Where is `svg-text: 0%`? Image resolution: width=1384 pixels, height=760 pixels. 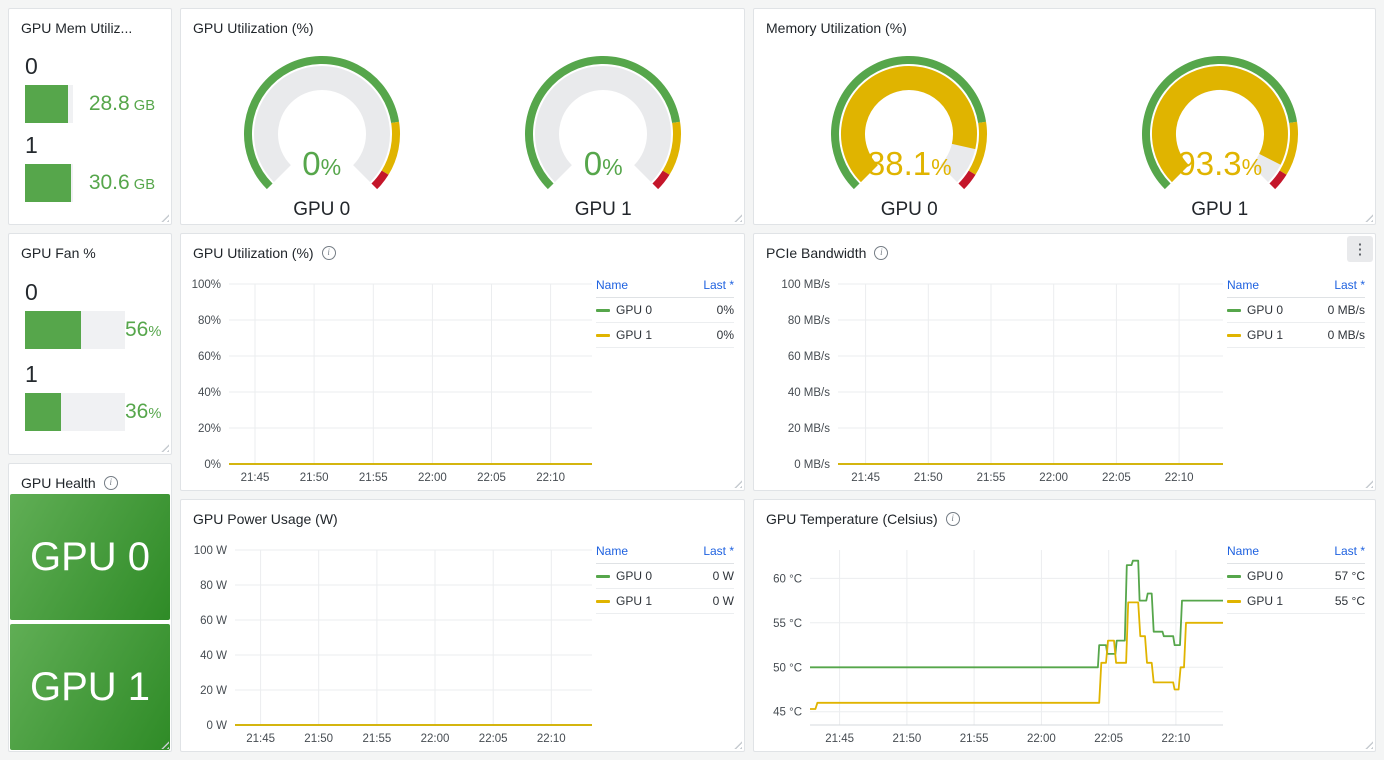
svg-text: 0% is located at coordinates (212, 465).